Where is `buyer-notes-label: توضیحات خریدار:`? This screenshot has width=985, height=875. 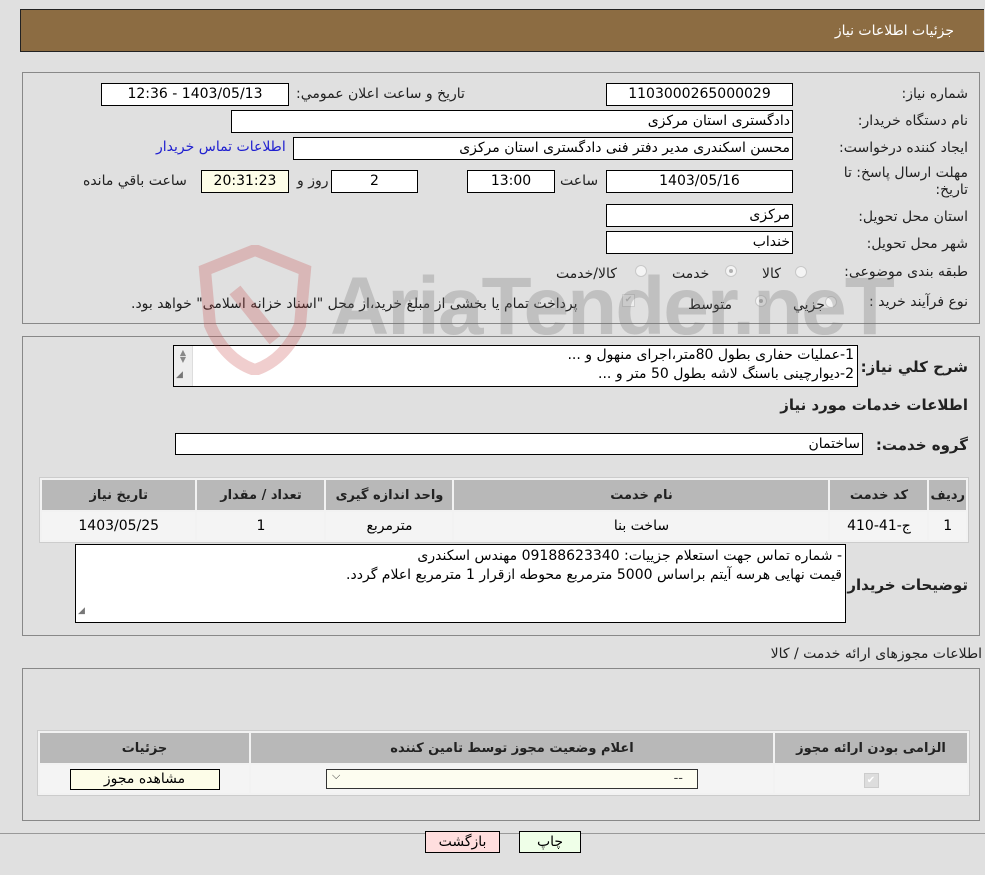 buyer-notes-label: توضیحات خریدار: is located at coordinates (904, 585).